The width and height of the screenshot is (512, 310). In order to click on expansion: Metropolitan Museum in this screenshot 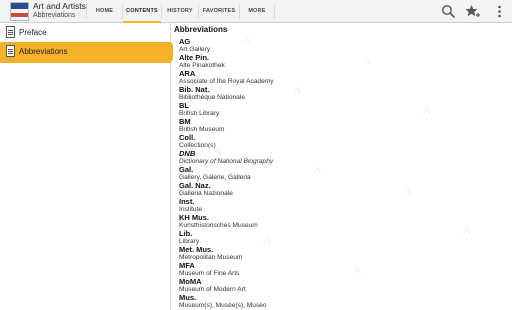, I will do `click(211, 257)`.